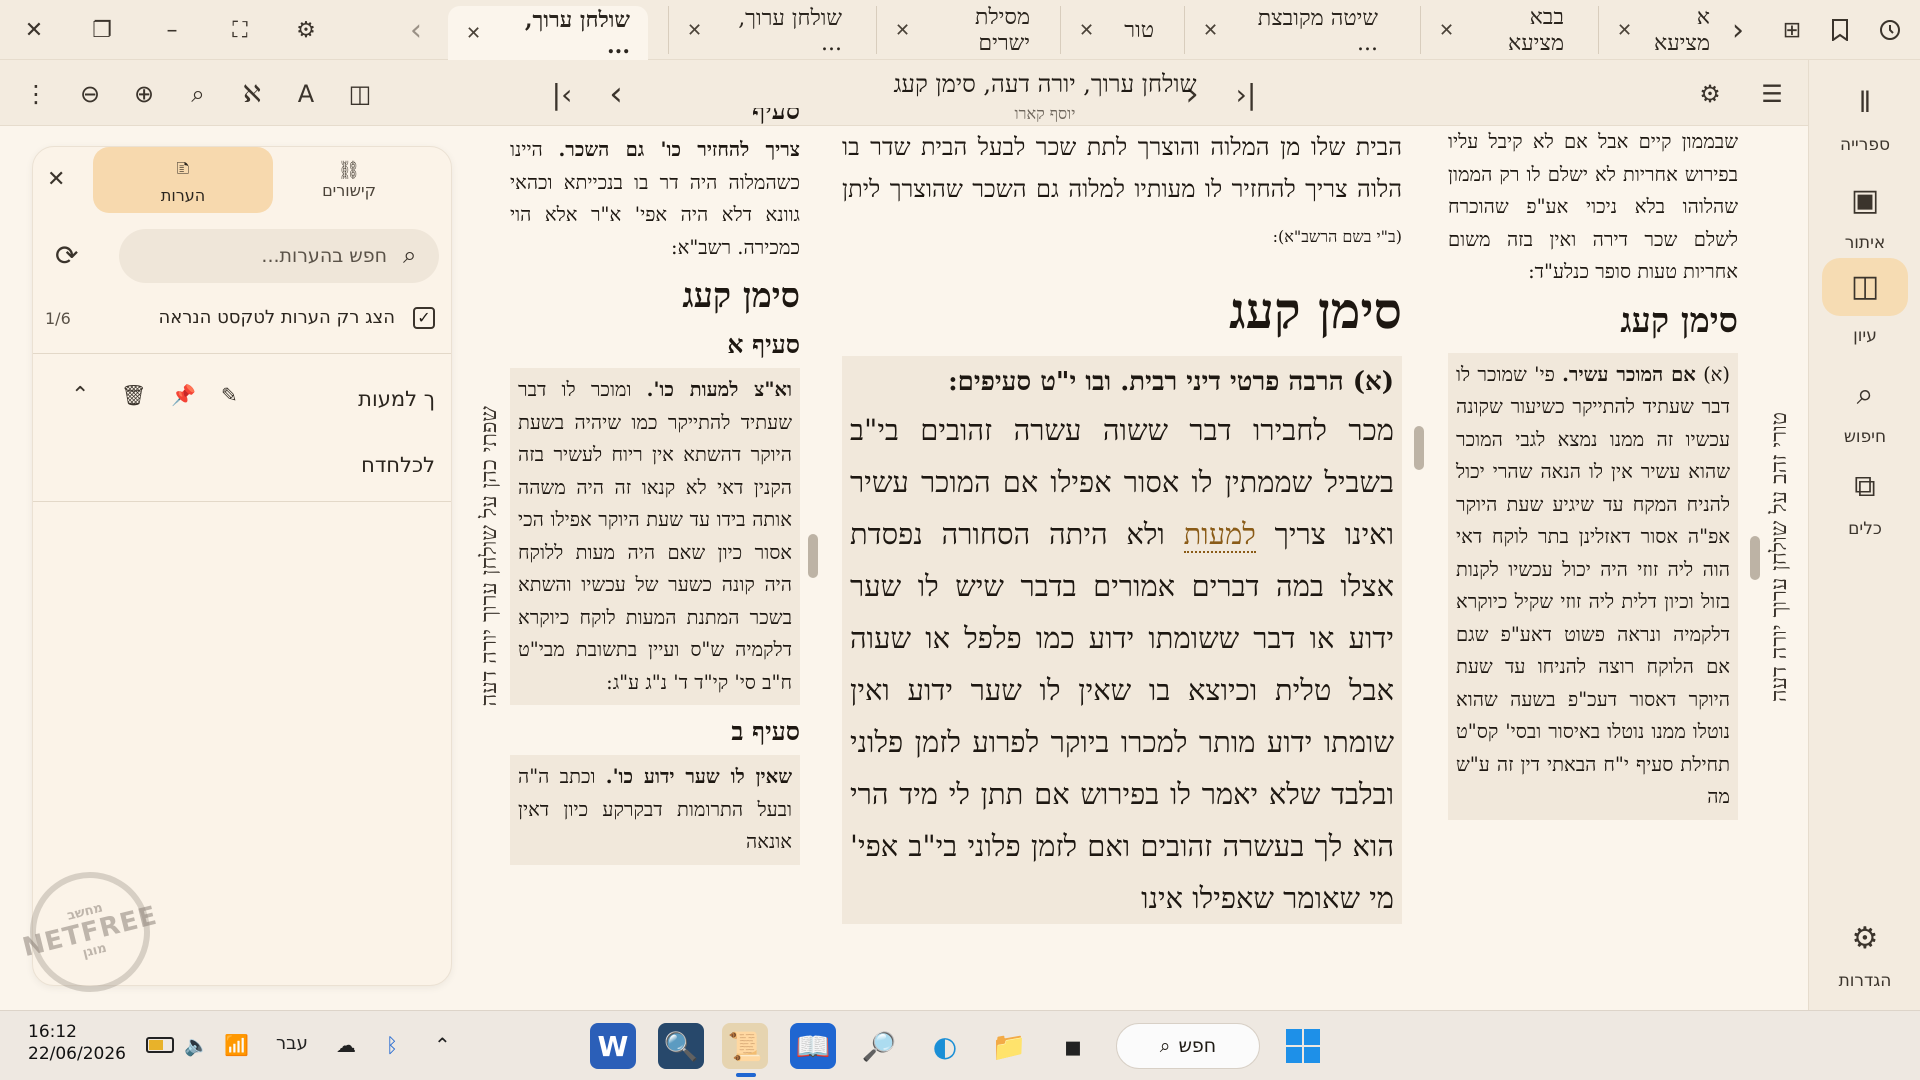 The image size is (1920, 1080). What do you see at coordinates (1045, 84) in the screenshot?
I see `page-title: שולחן ערוך, יורה דעה, סימן קעג` at bounding box center [1045, 84].